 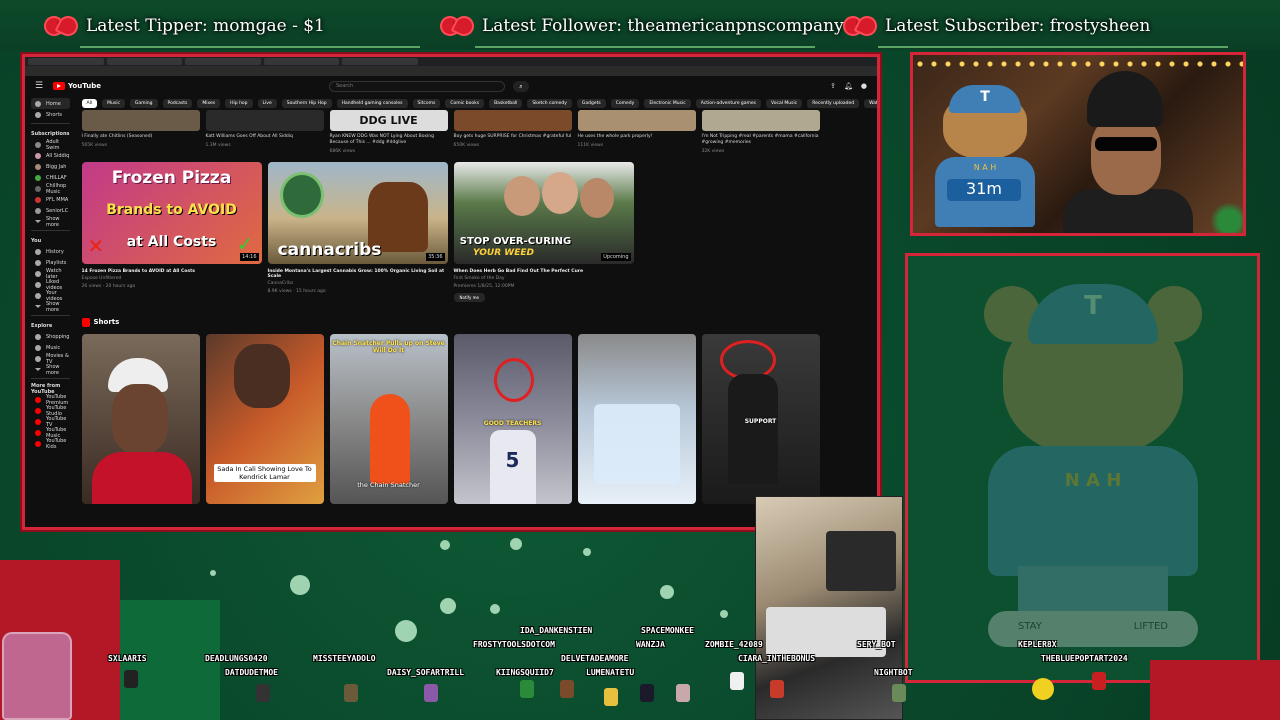 What do you see at coordinates (89, 103) in the screenshot?
I see `chip: All` at bounding box center [89, 103].